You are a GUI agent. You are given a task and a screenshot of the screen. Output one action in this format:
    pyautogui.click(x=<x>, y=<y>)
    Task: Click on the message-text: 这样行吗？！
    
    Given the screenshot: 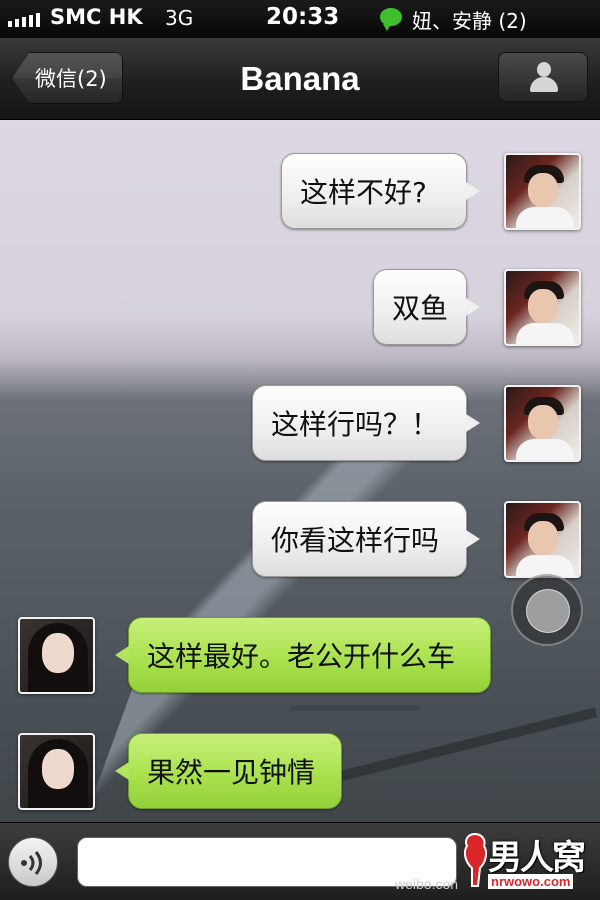 What is the action you would take?
    pyautogui.click(x=355, y=424)
    